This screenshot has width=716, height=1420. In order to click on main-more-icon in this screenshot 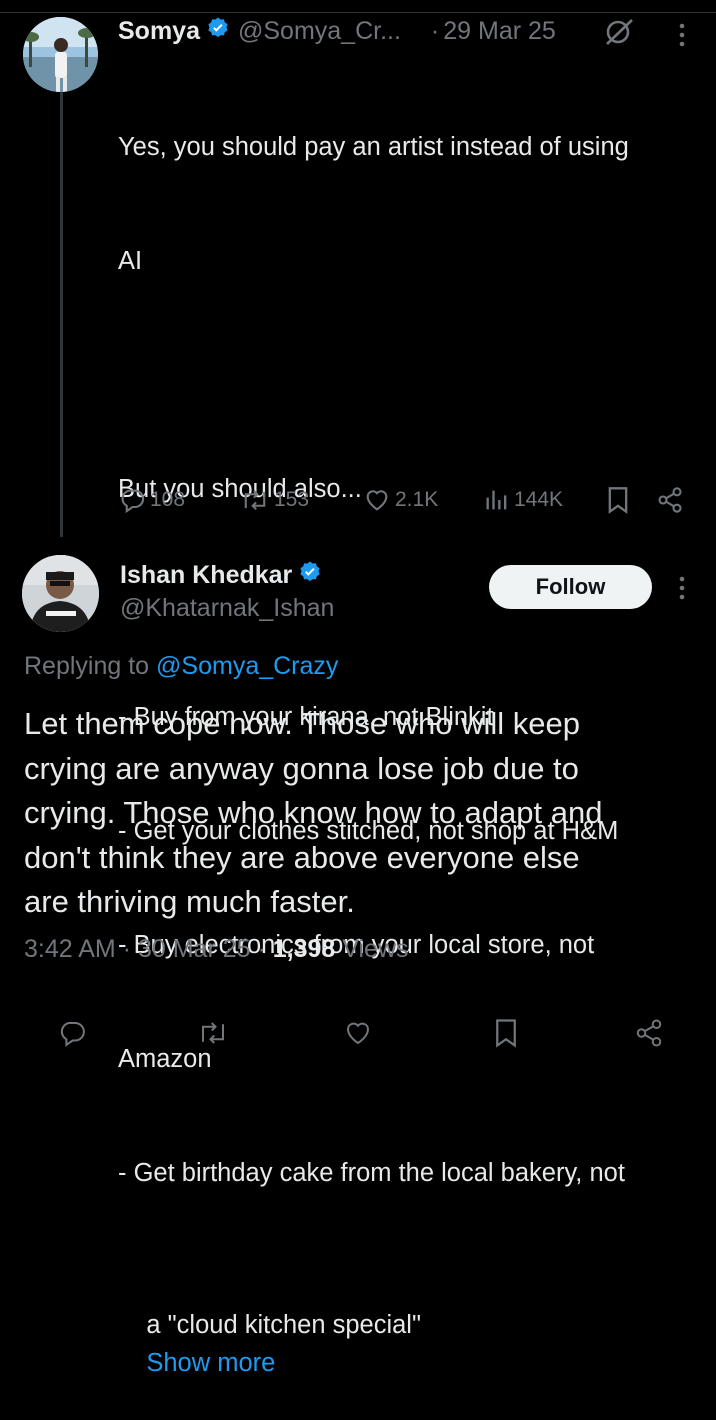, I will do `click(682, 590)`.